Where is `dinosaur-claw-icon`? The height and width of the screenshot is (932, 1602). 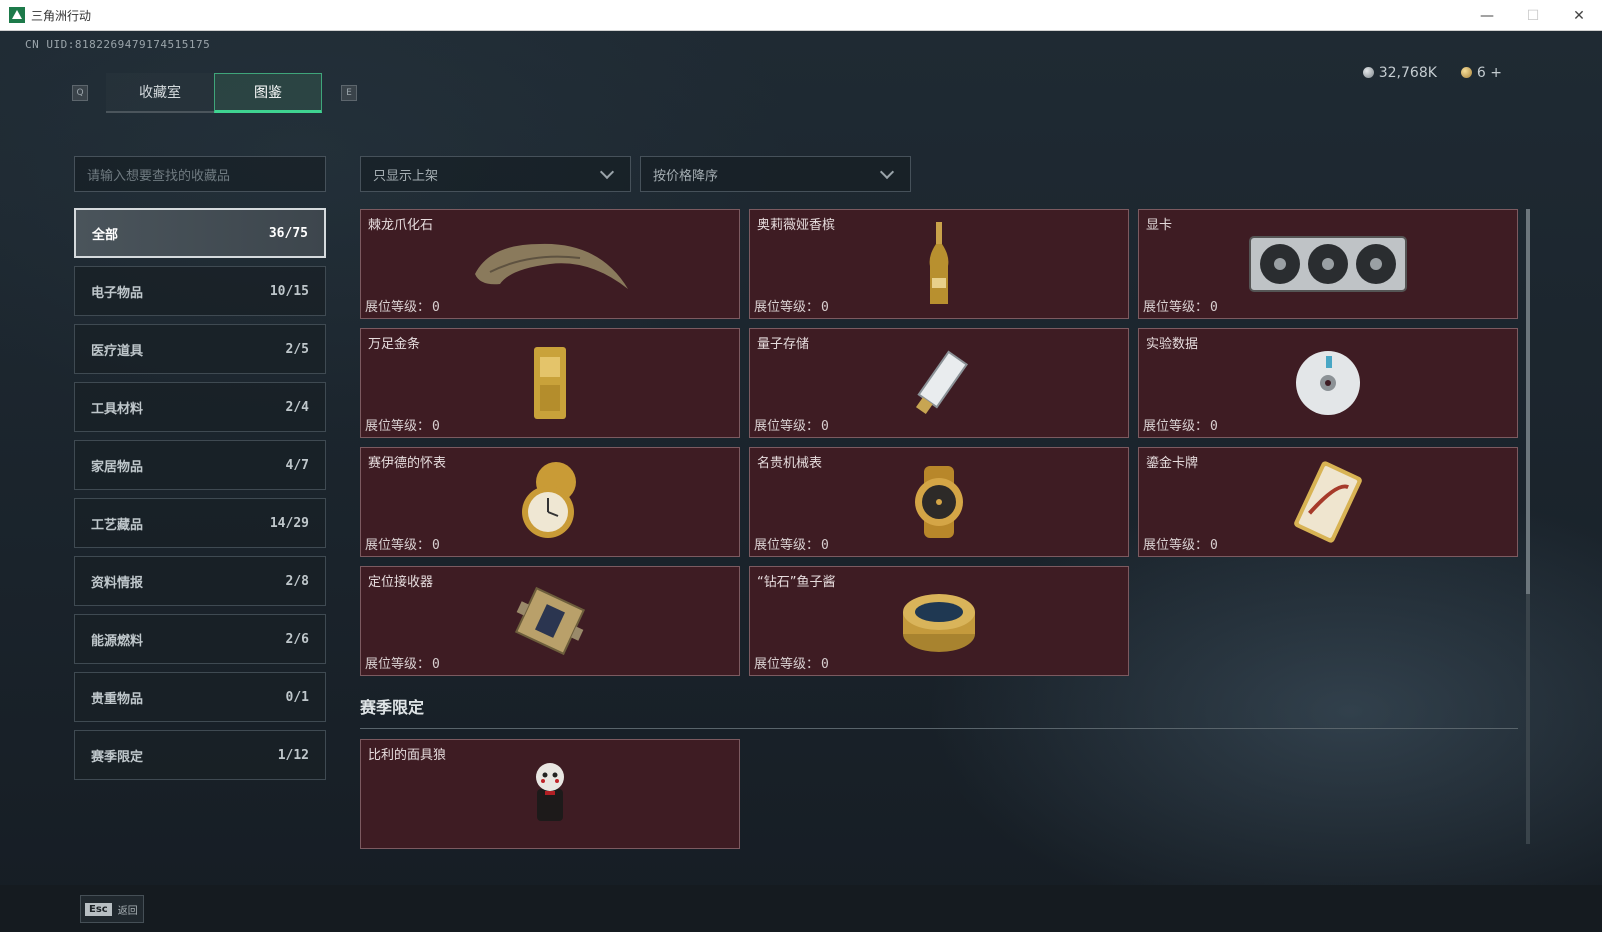 dinosaur-claw-icon is located at coordinates (551, 266).